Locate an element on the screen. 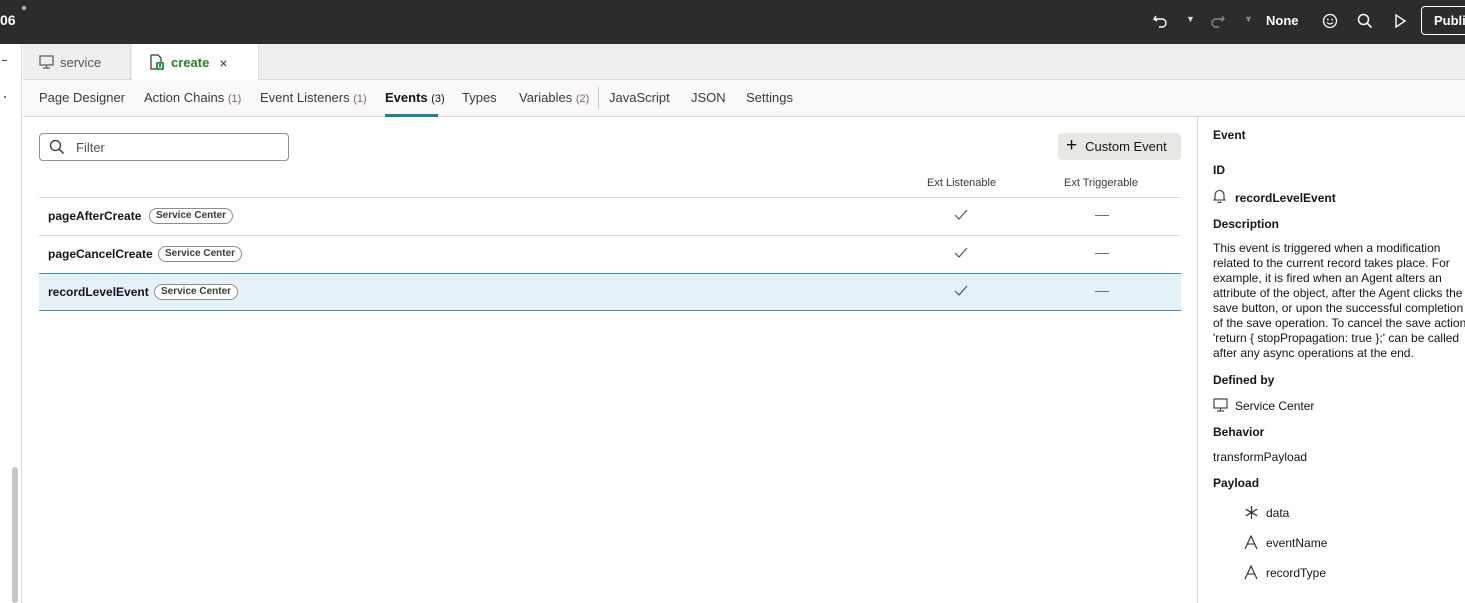  app-title: 06 is located at coordinates (8, 20).